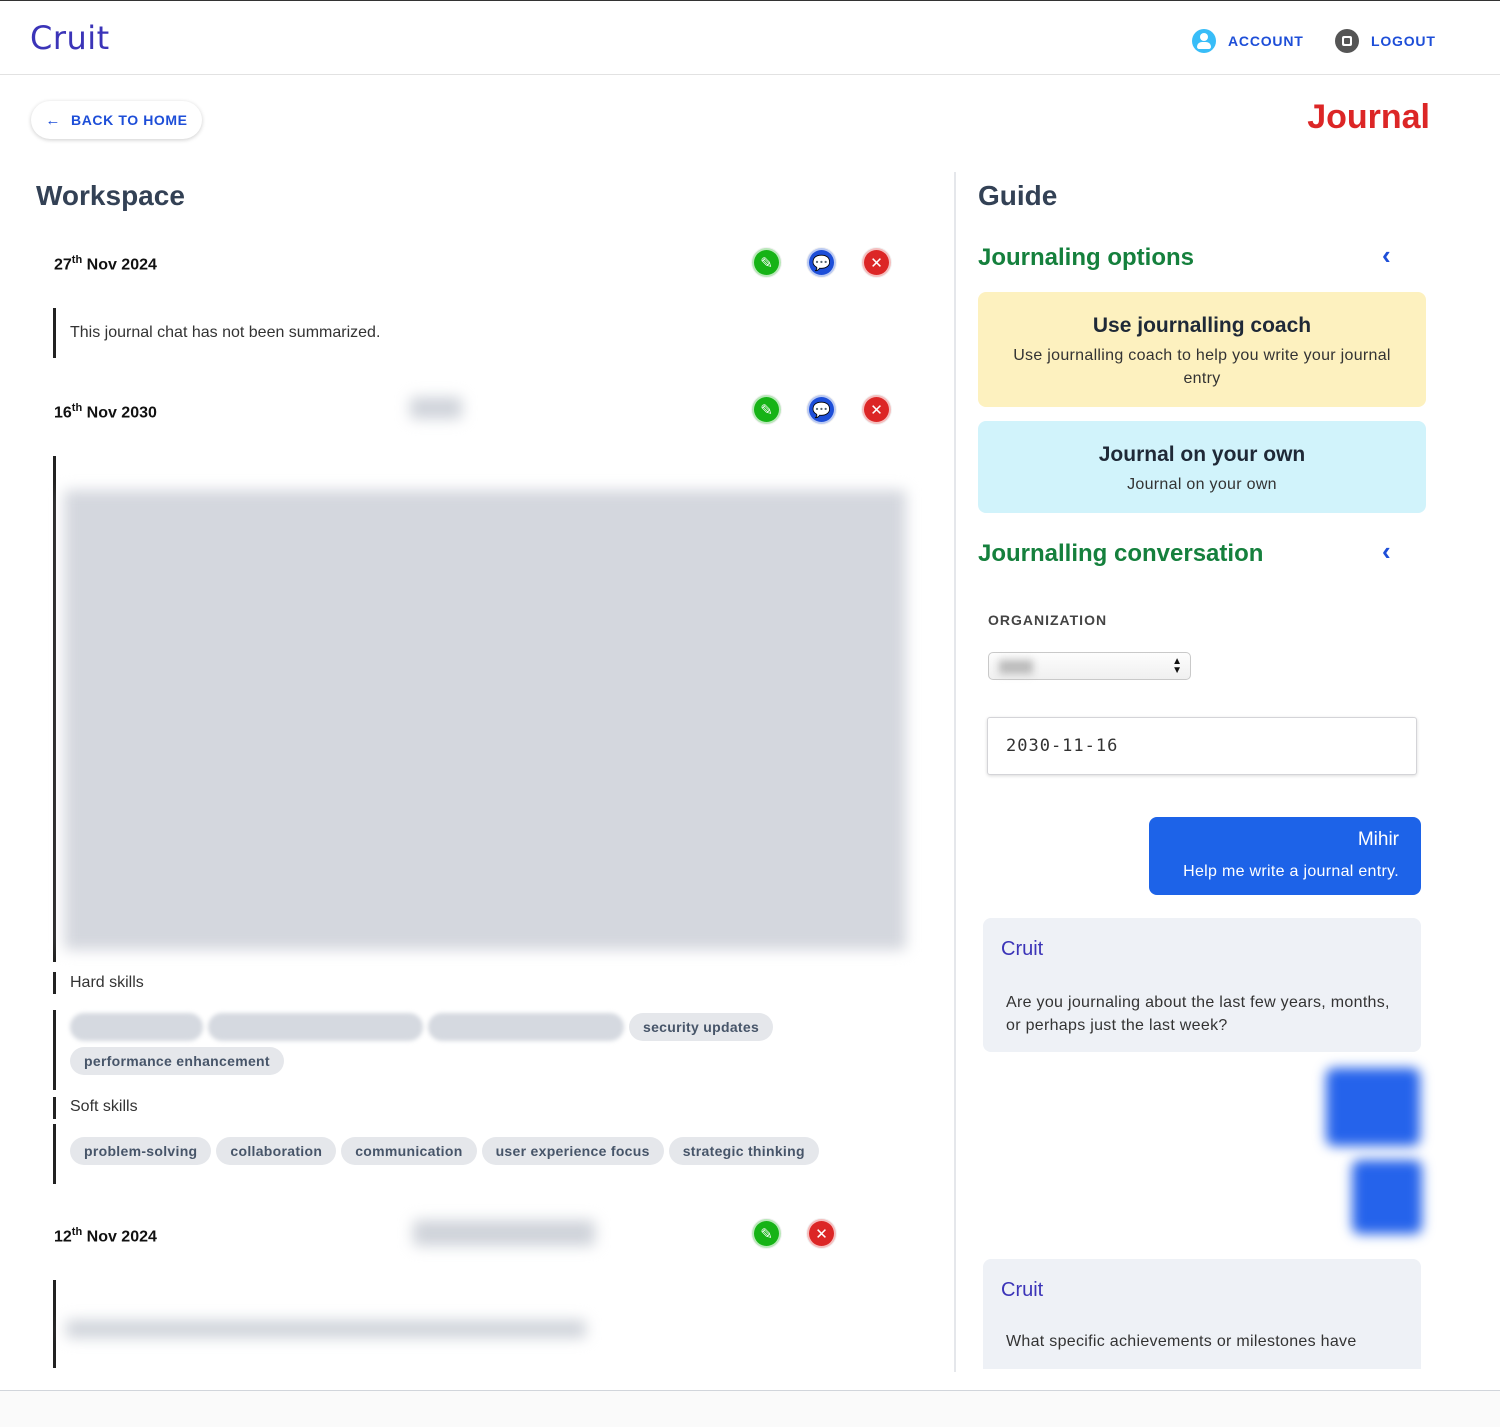 The height and width of the screenshot is (1427, 1500). What do you see at coordinates (119, 413) in the screenshot?
I see `entry-month-year: Nov 2030` at bounding box center [119, 413].